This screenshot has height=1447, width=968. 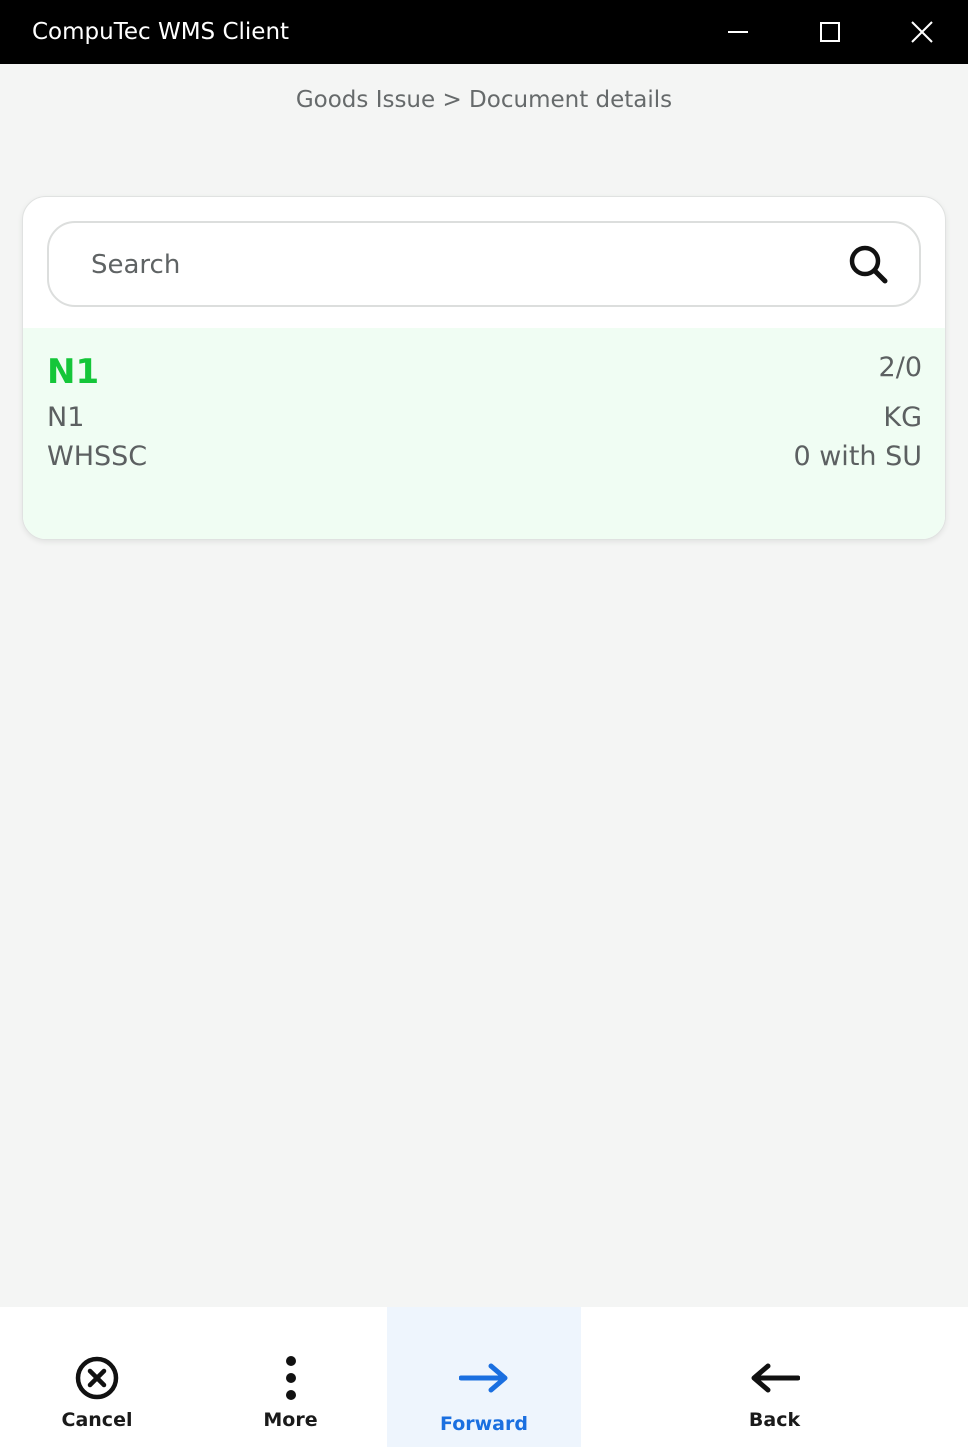 I want to click on forward-button: Forward, so click(x=484, y=1377).